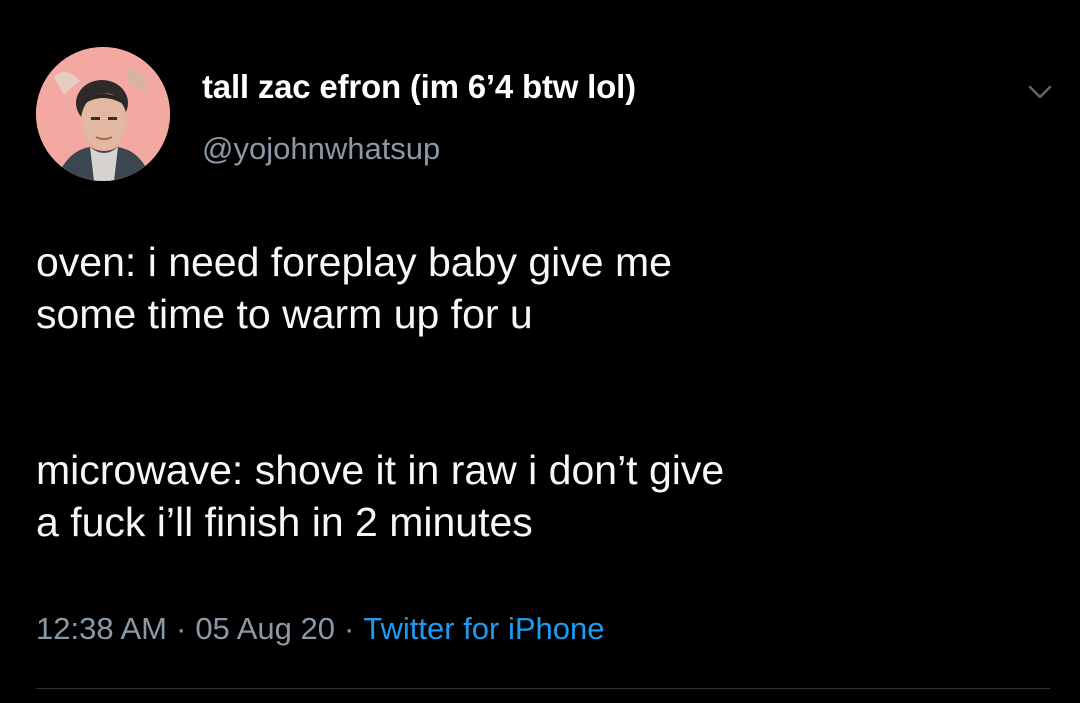  I want to click on avatar, so click(103, 114).